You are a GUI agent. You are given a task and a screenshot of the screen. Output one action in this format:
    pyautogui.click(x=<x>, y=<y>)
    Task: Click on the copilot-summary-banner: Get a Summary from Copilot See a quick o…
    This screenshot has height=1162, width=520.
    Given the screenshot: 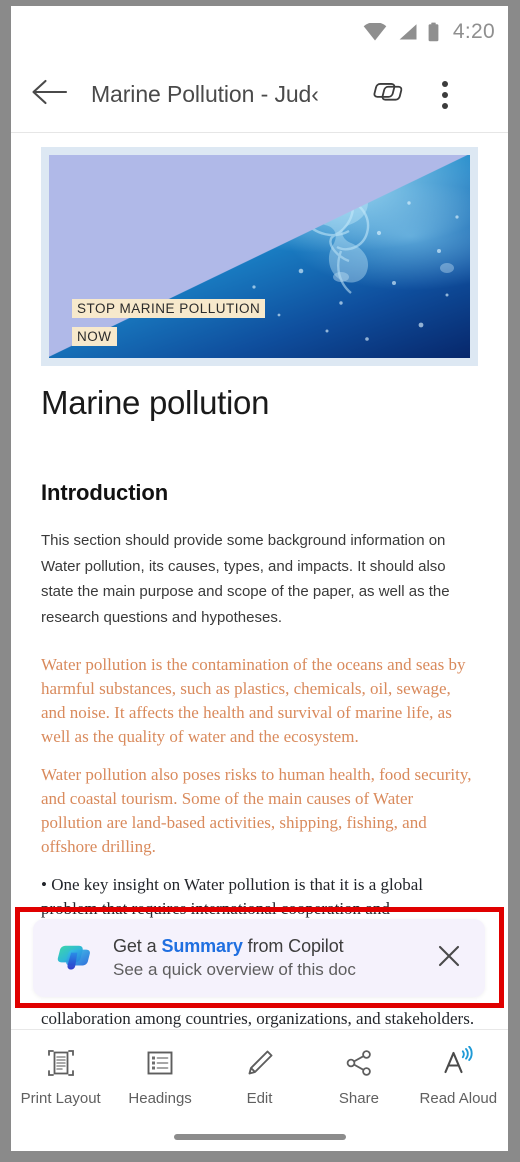 What is the action you would take?
    pyautogui.click(x=259, y=958)
    